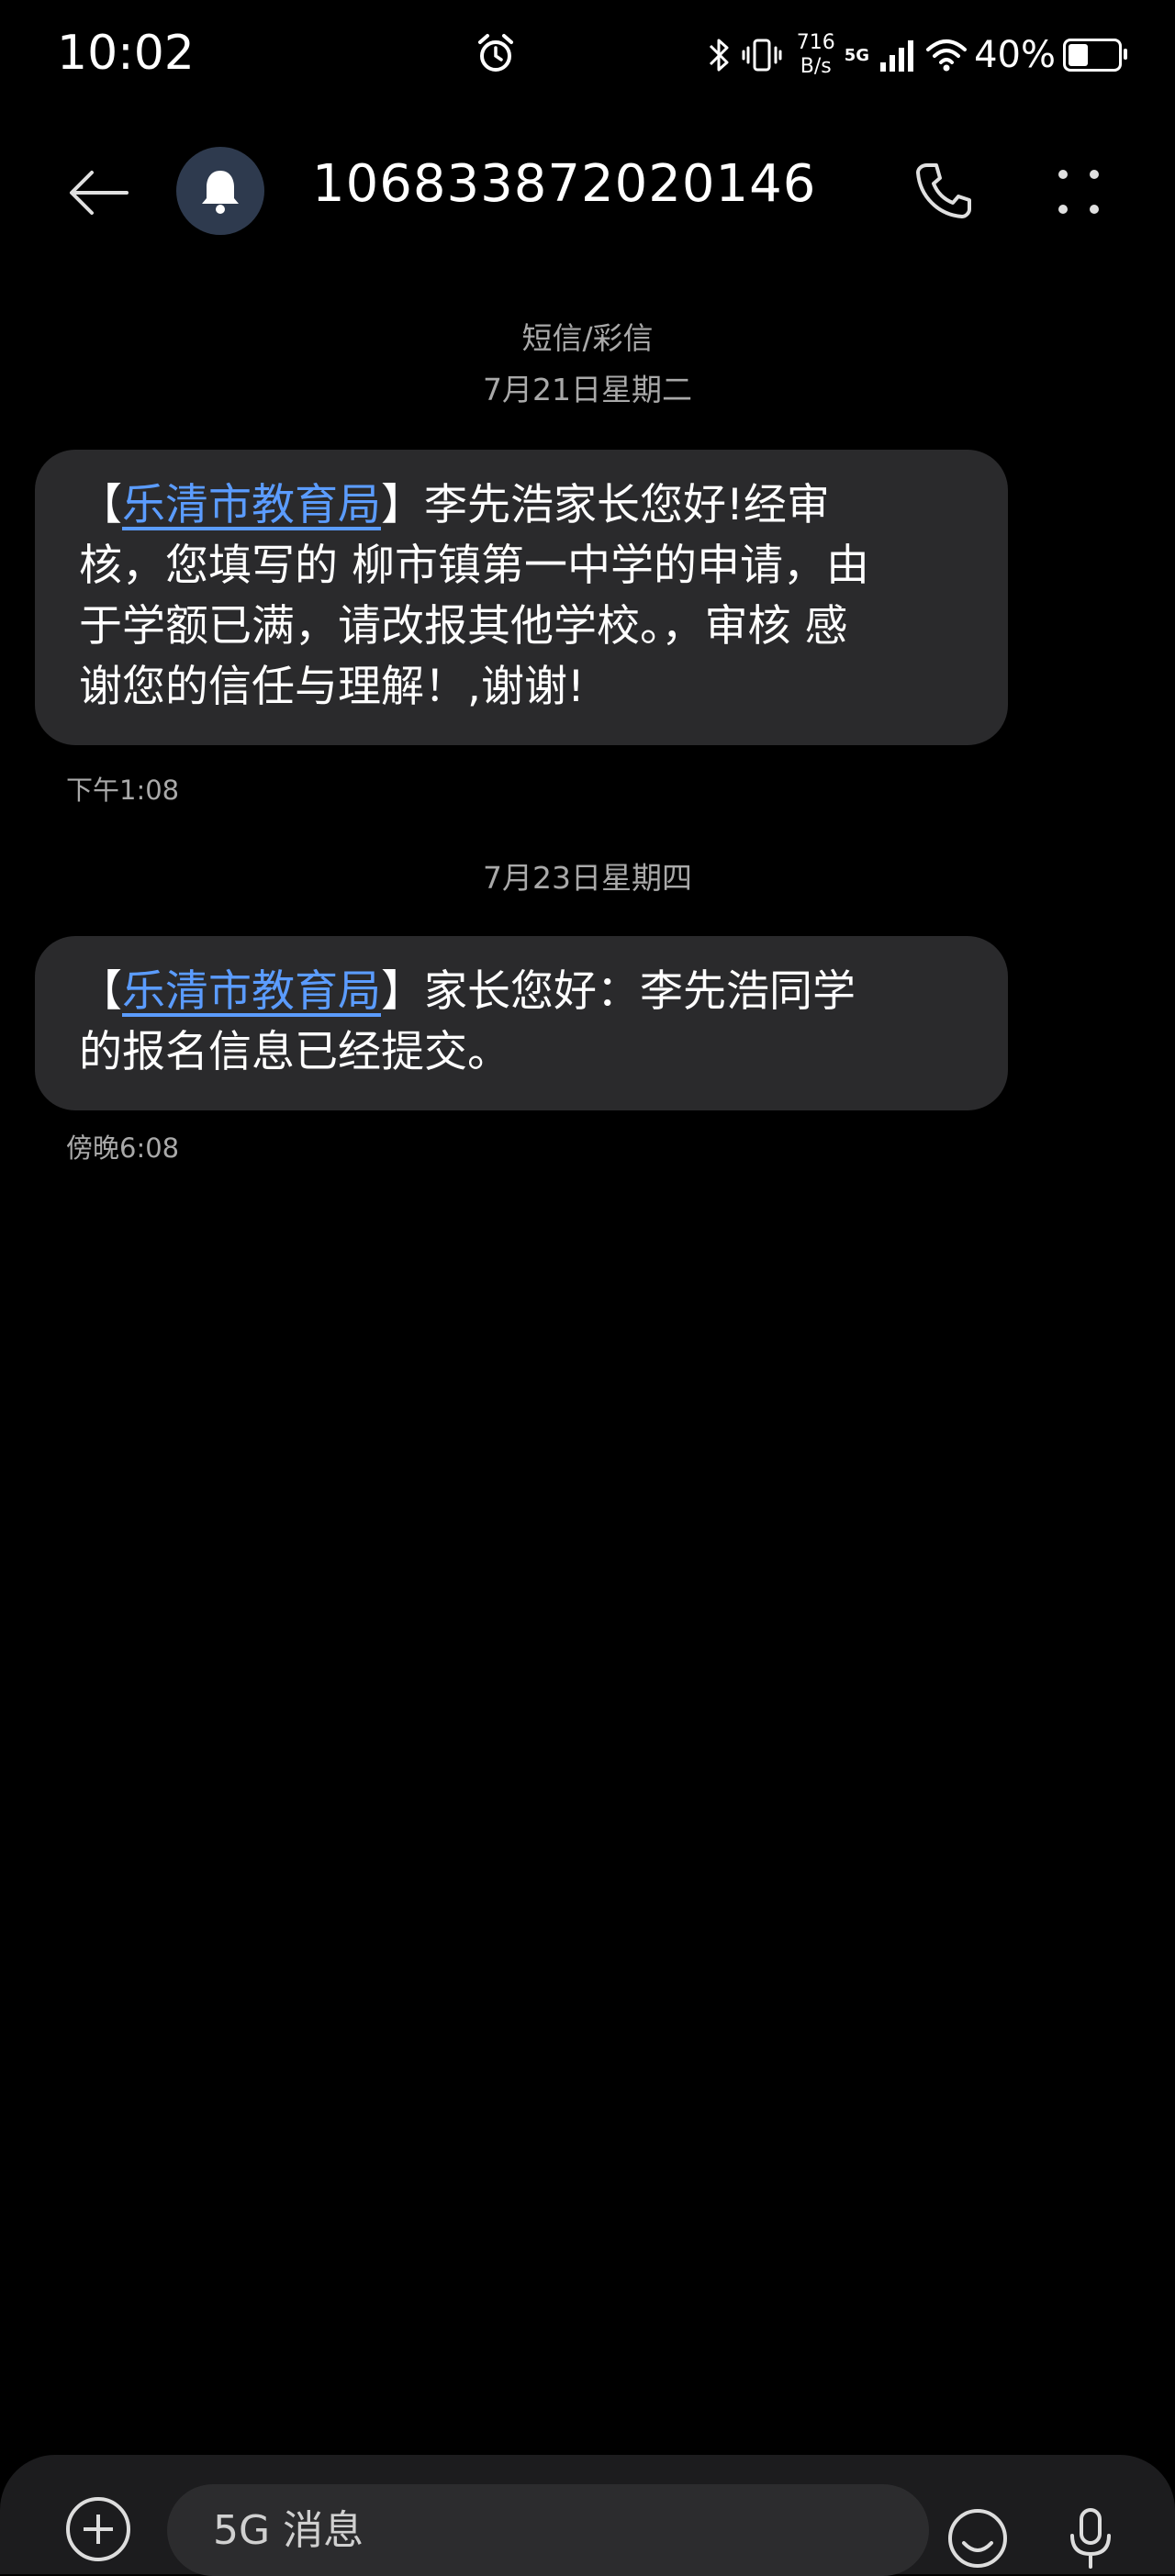  I want to click on net-speed-unit: B/s, so click(816, 67).